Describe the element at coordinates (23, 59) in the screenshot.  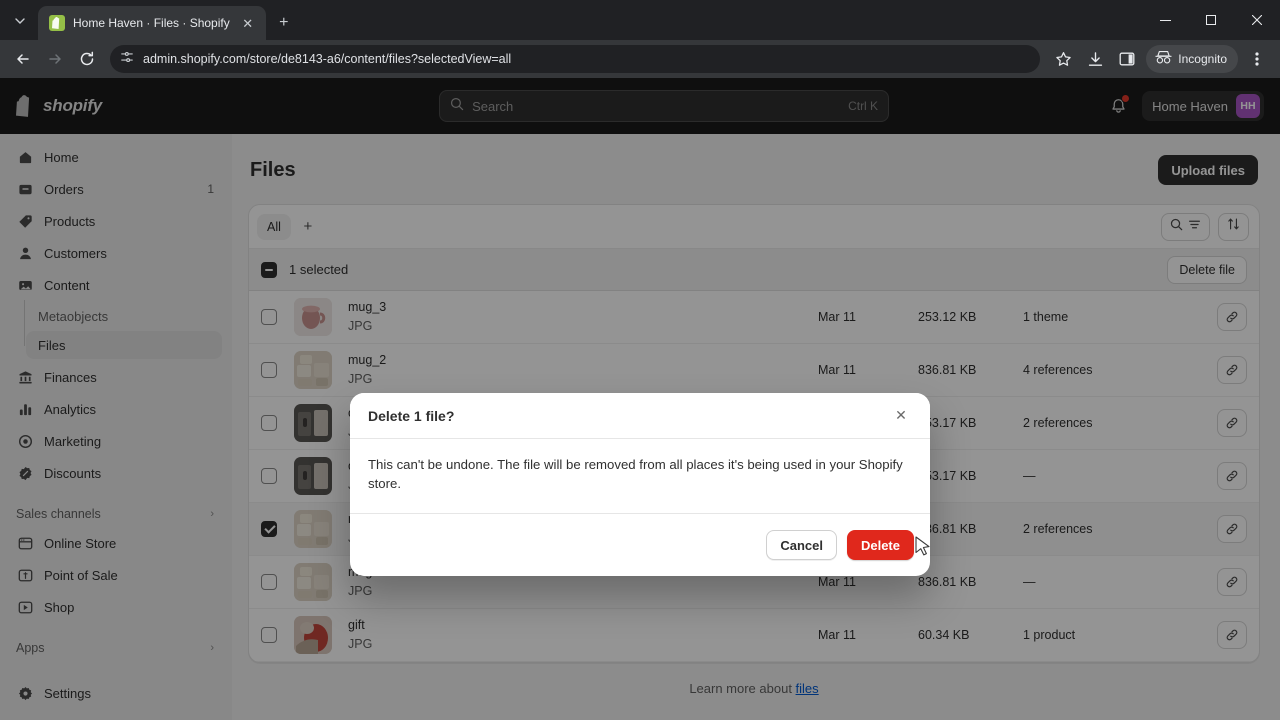
I see `back-arrow-icon` at that location.